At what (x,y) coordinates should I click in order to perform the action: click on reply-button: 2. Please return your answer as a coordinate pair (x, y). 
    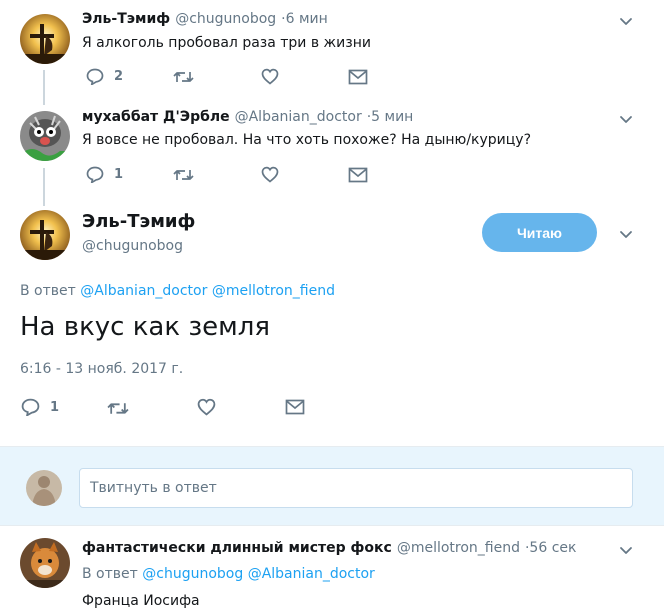
    Looking at the image, I should click on (104, 76).